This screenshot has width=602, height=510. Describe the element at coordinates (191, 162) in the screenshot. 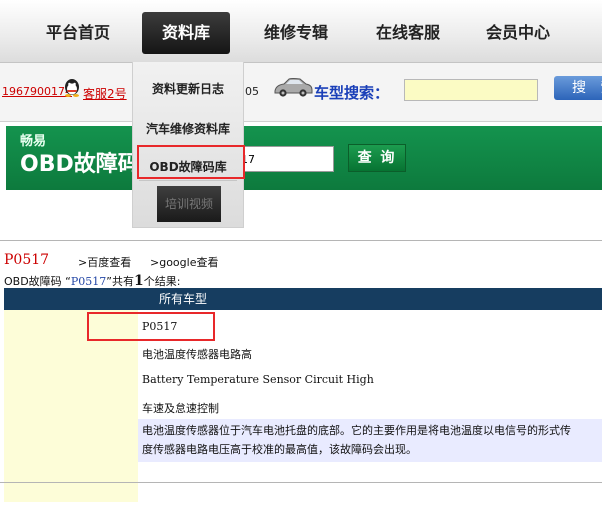

I see `obd-library-highlight-box` at that location.